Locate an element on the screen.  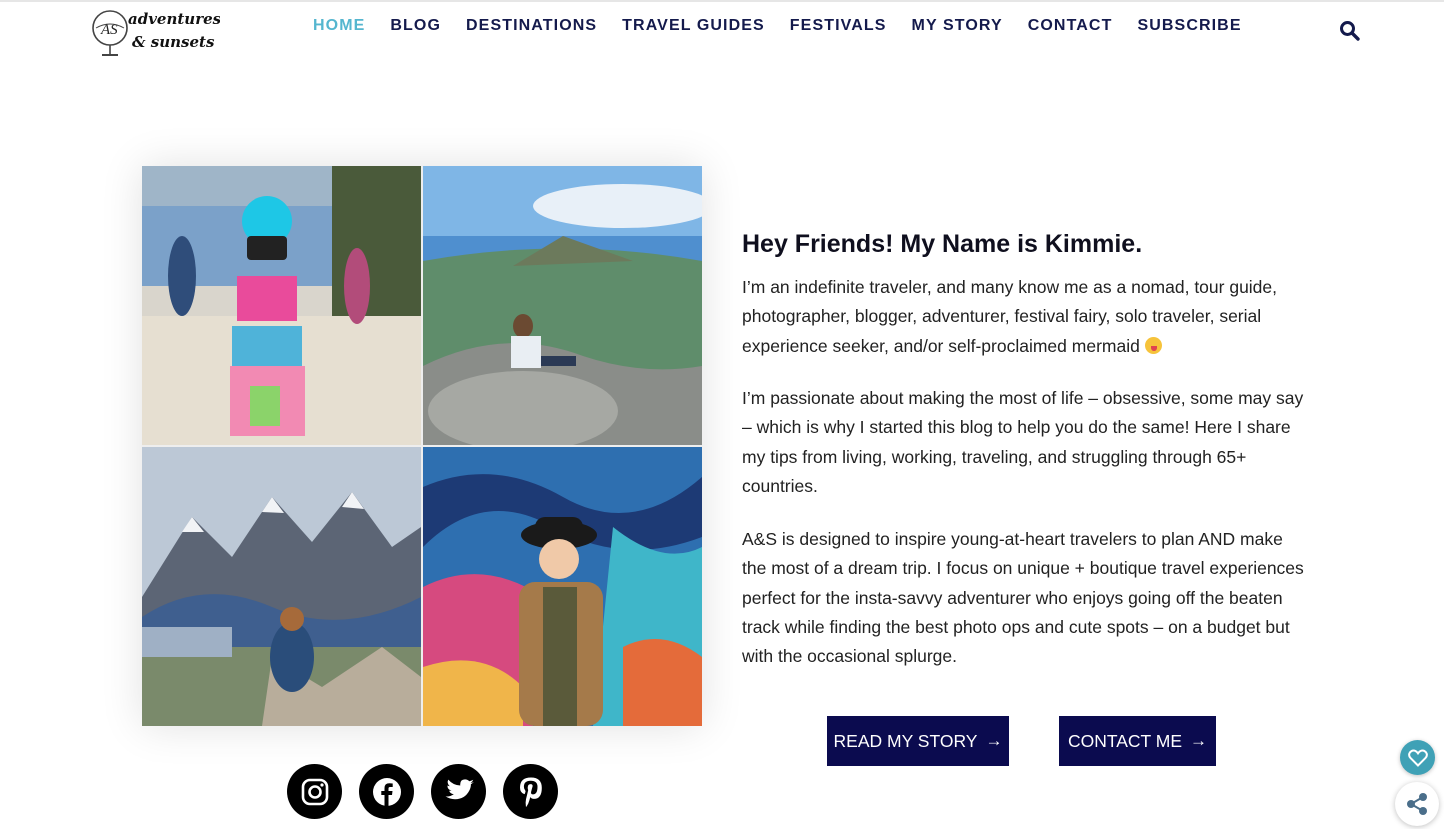
patagonia-photo is located at coordinates (281, 586).